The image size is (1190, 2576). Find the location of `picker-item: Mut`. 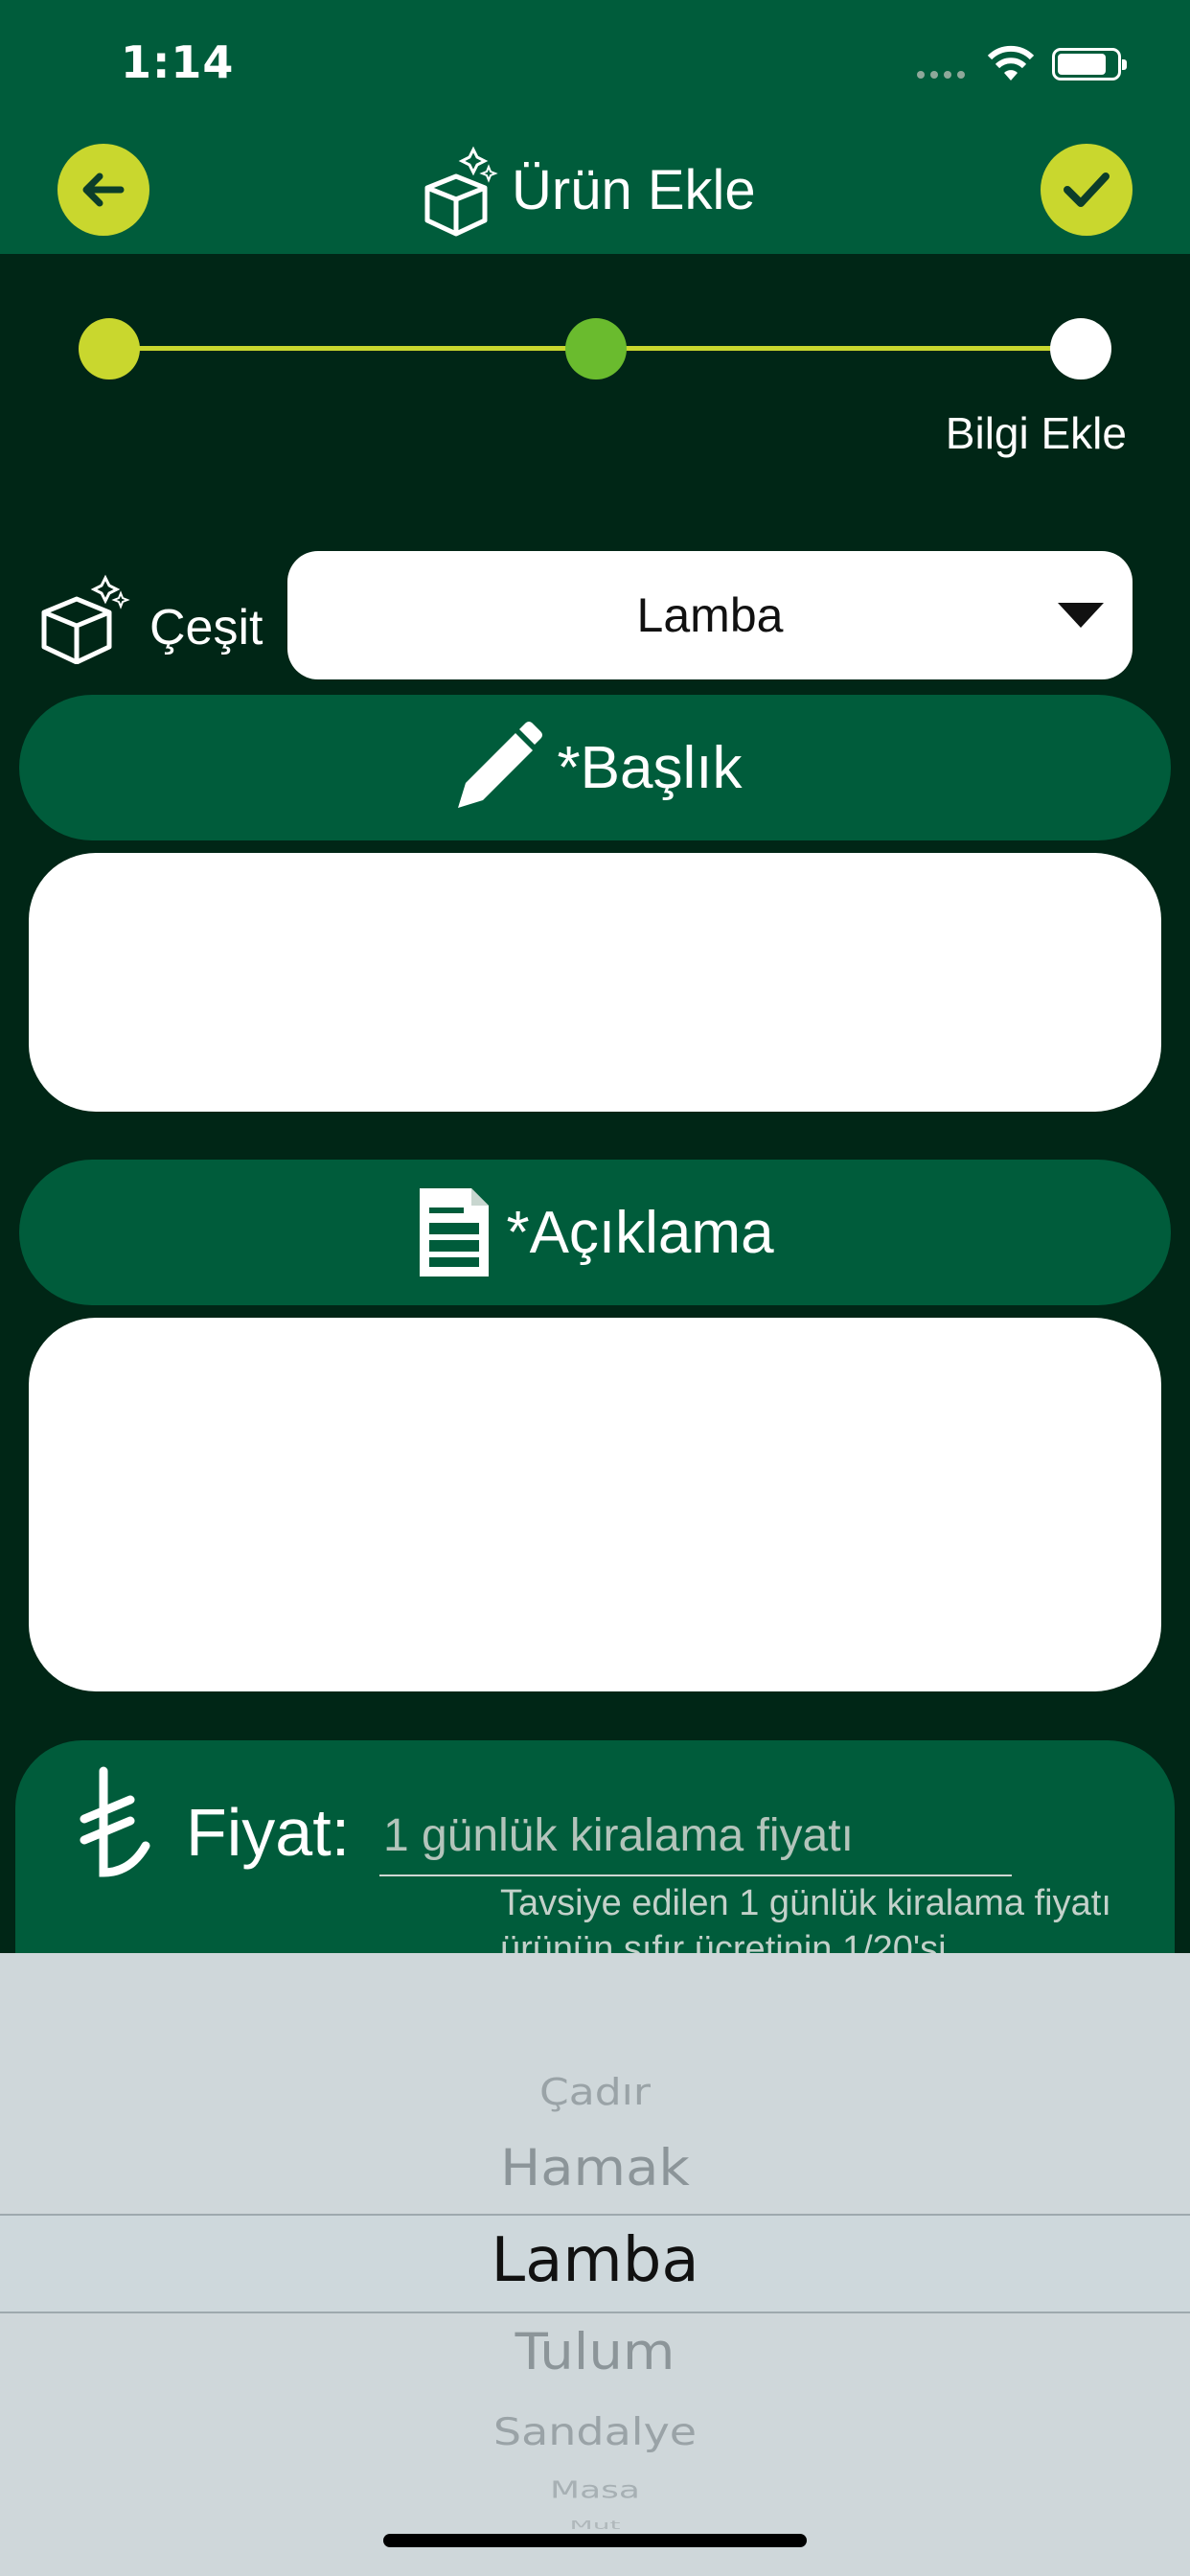

picker-item: Mut is located at coordinates (595, 2525).